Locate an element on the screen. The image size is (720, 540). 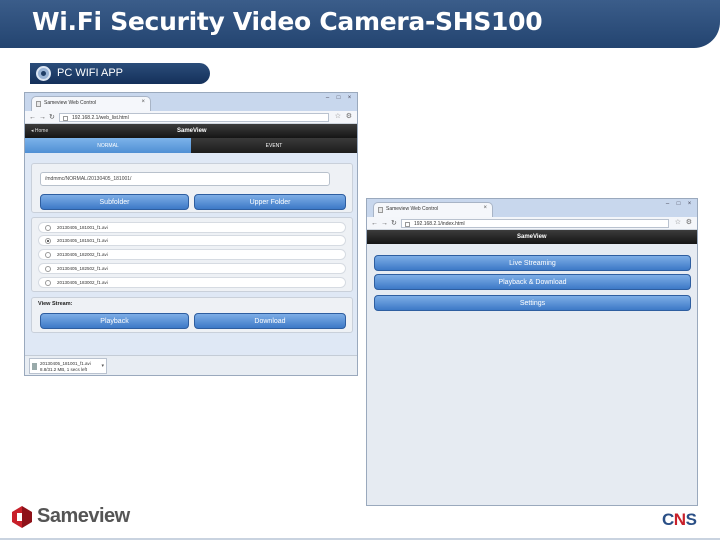
live-streaming-button: Live Streaming is located at coordinates (532, 263).